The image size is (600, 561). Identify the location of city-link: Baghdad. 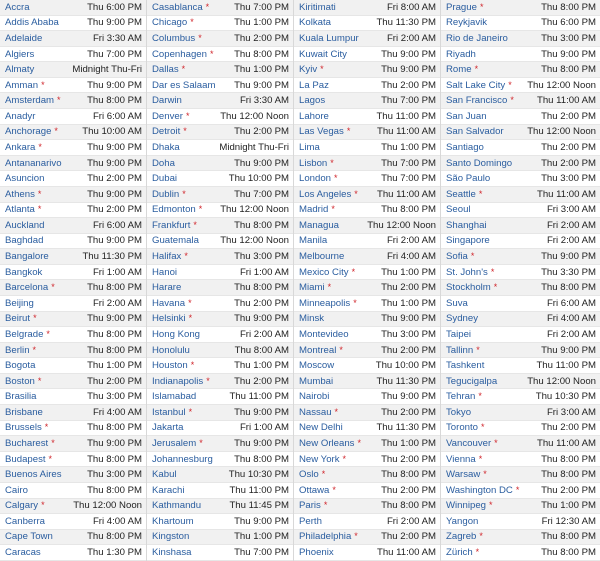
(24, 240).